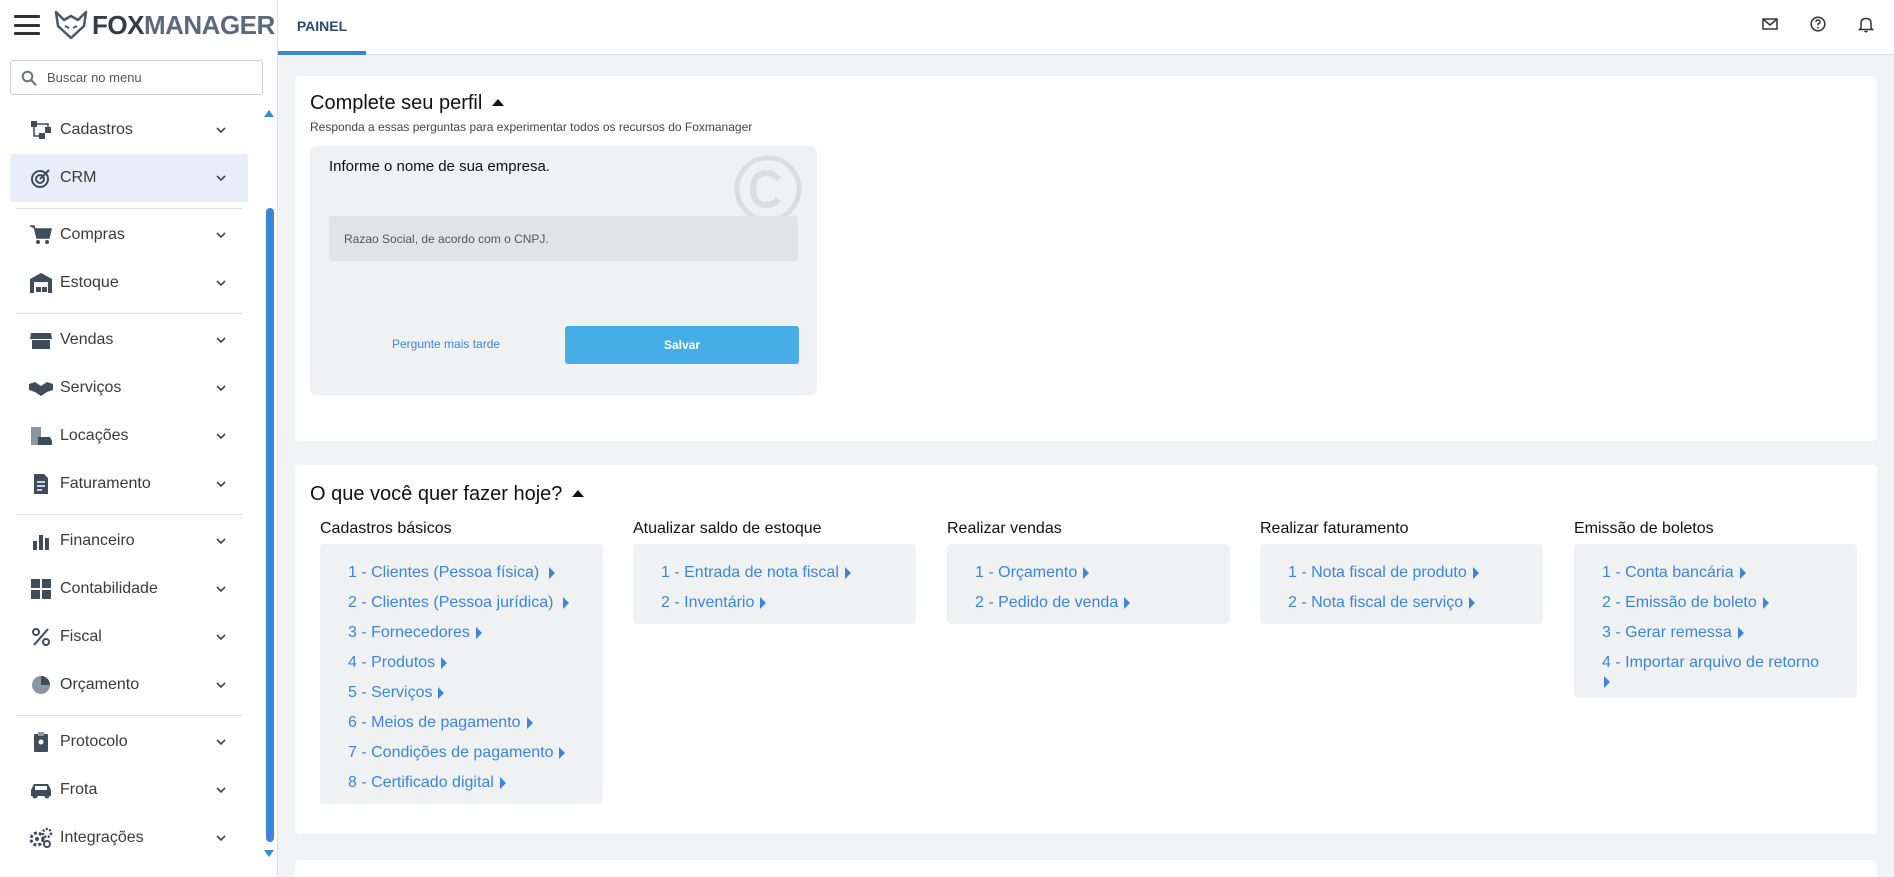 The image size is (1894, 877). I want to click on sidebar-item-label: Serviços, so click(91, 387).